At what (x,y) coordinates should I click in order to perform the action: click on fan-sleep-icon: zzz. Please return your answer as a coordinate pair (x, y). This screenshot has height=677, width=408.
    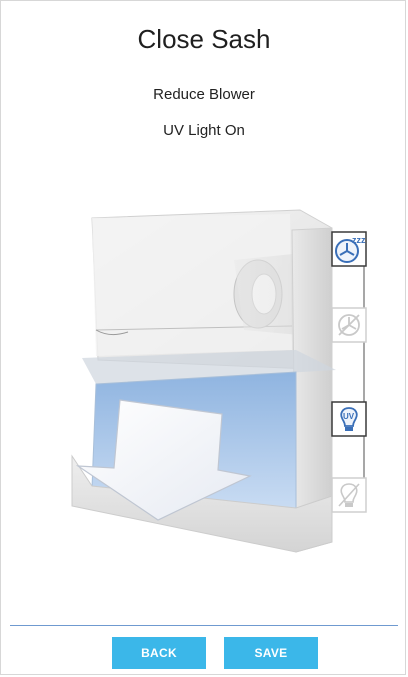
    Looking at the image, I should click on (349, 249).